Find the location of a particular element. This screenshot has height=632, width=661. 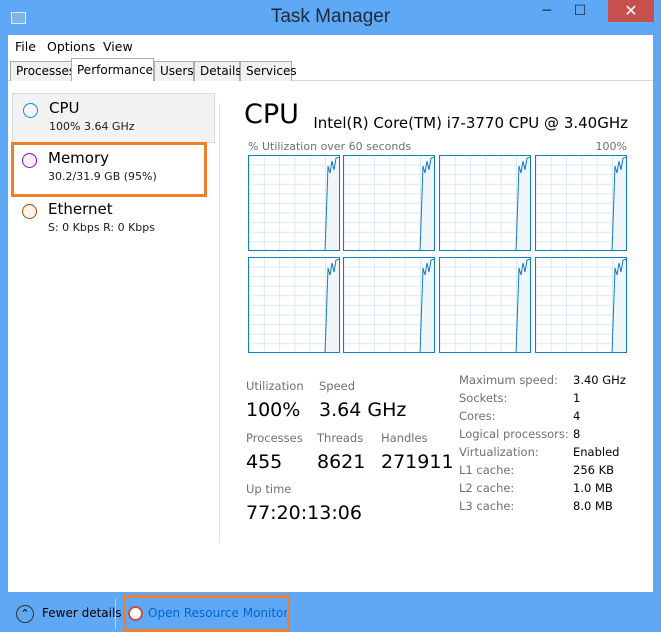

detail-value: 4 is located at coordinates (577, 416).